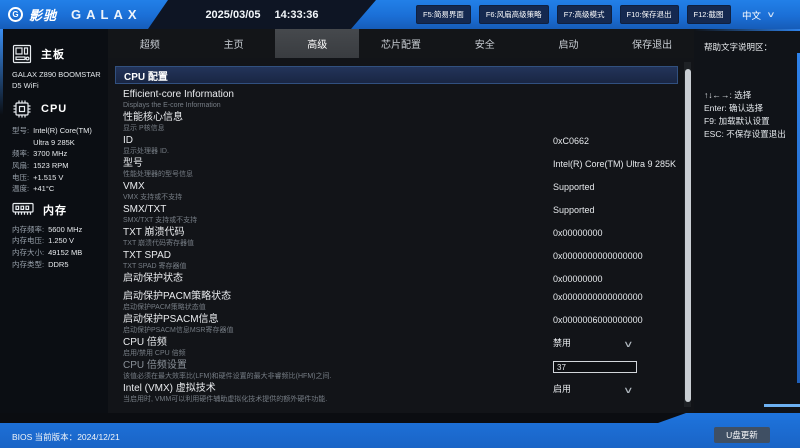 Image resolution: width=800 pixels, height=448 pixels. Describe the element at coordinates (742, 435) in the screenshot. I see `usb-update-button: U盘更新` at that location.